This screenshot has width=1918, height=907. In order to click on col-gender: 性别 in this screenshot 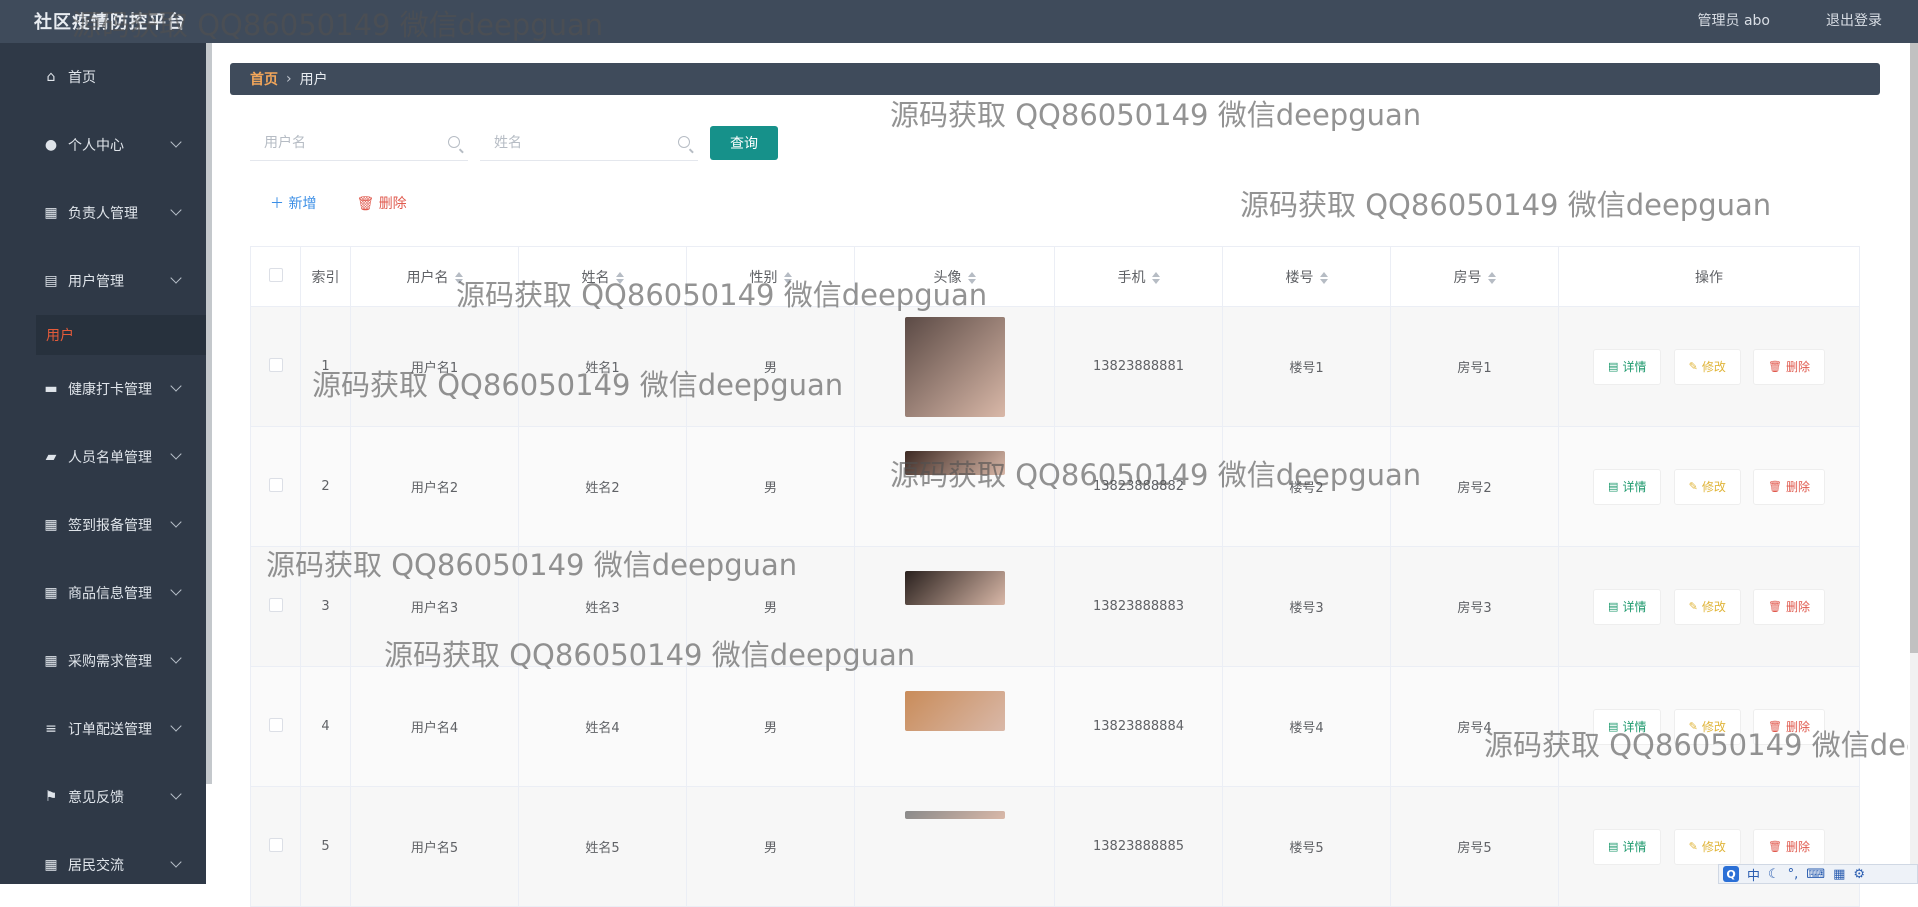, I will do `click(771, 277)`.